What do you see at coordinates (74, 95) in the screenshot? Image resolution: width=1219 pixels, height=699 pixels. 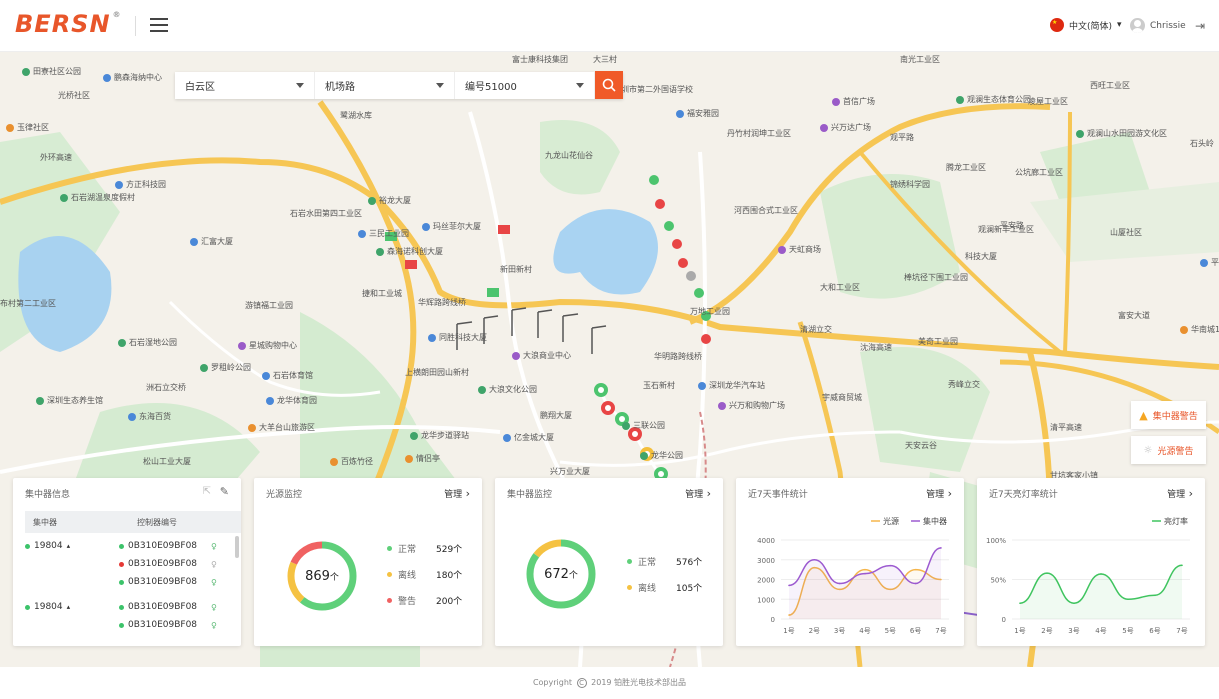 I see `map-poi-label: 光桥社区` at bounding box center [74, 95].